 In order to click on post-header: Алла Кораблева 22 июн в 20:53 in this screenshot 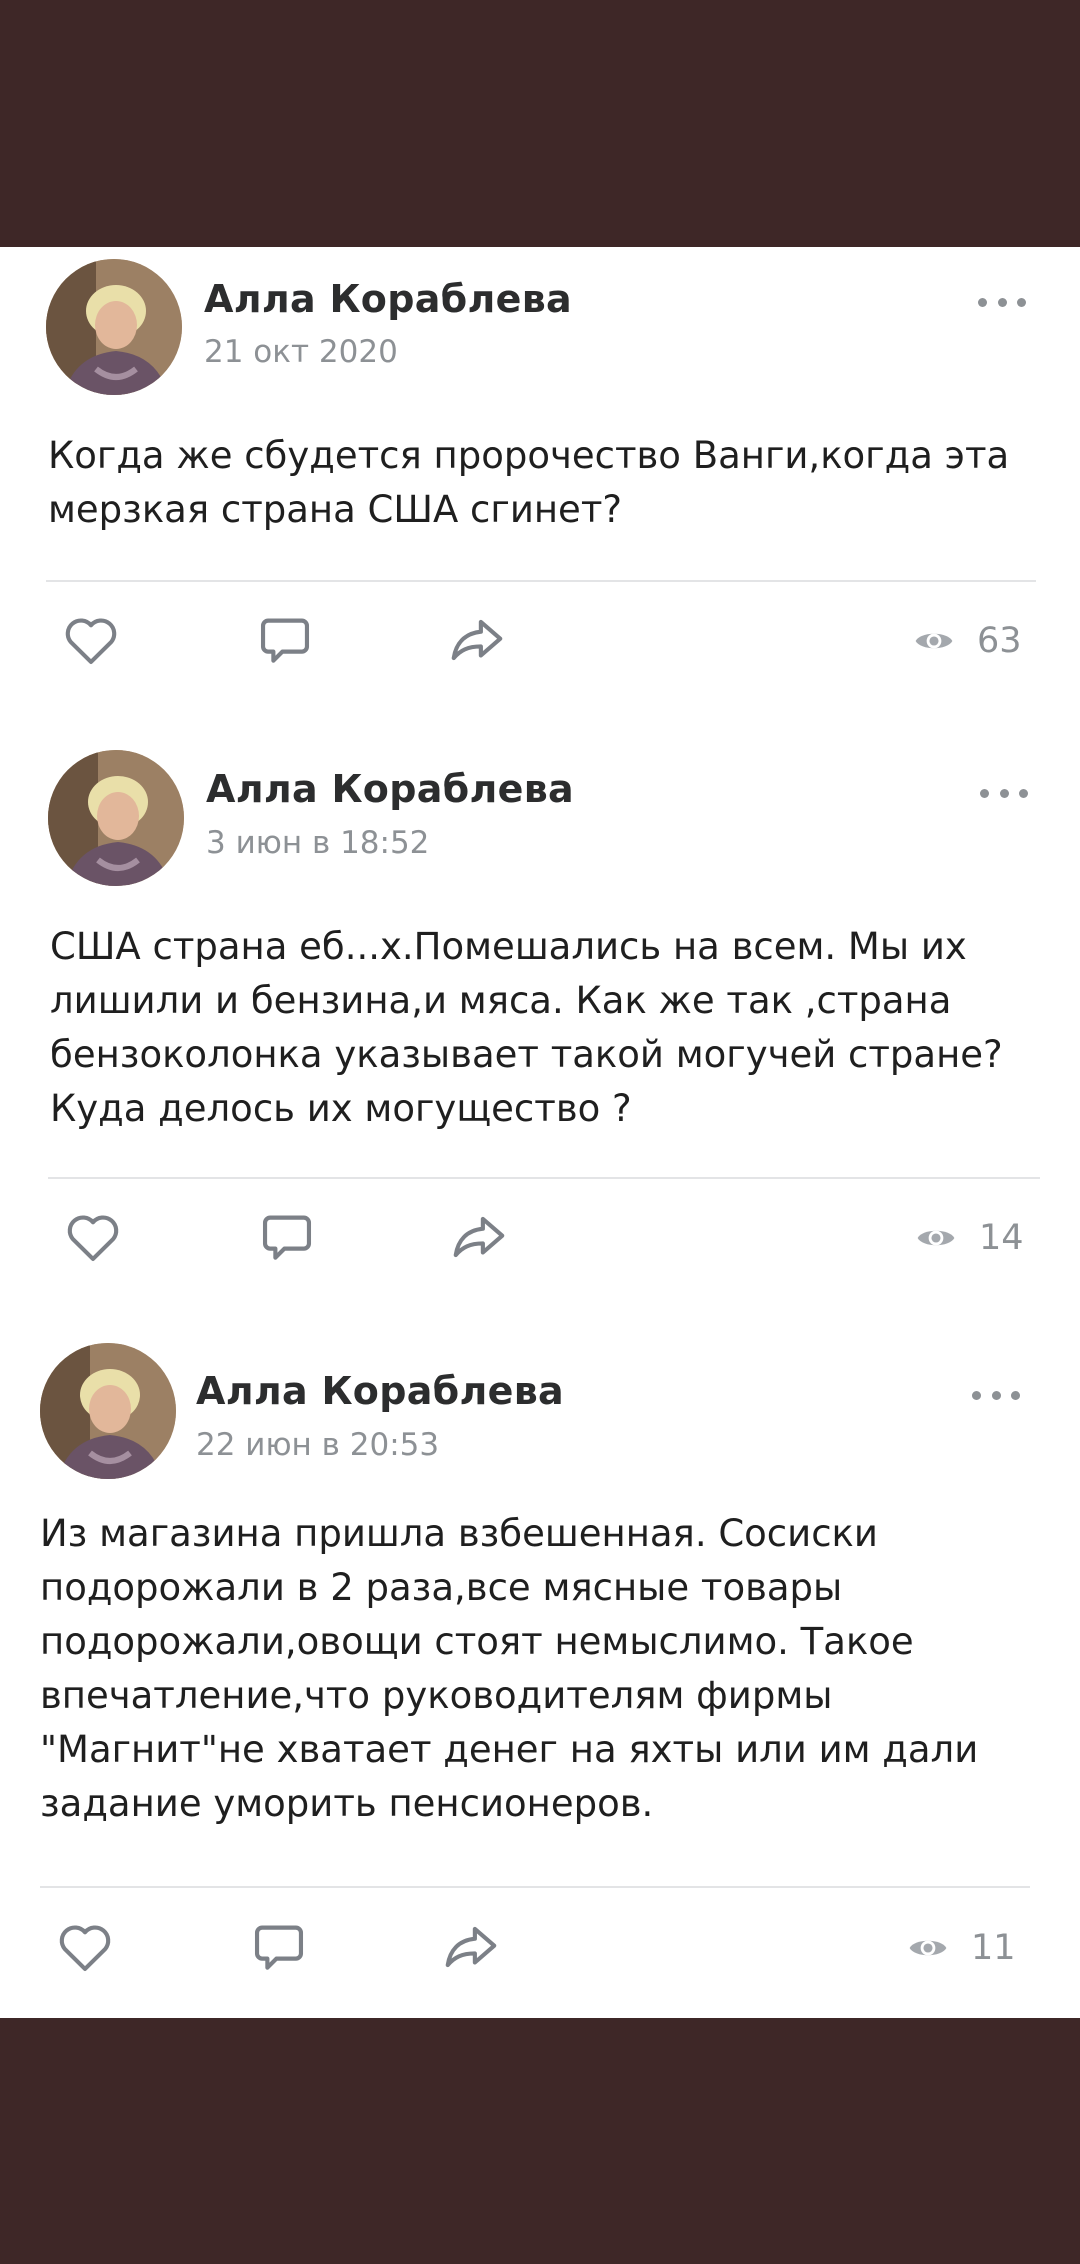, I will do `click(540, 1408)`.